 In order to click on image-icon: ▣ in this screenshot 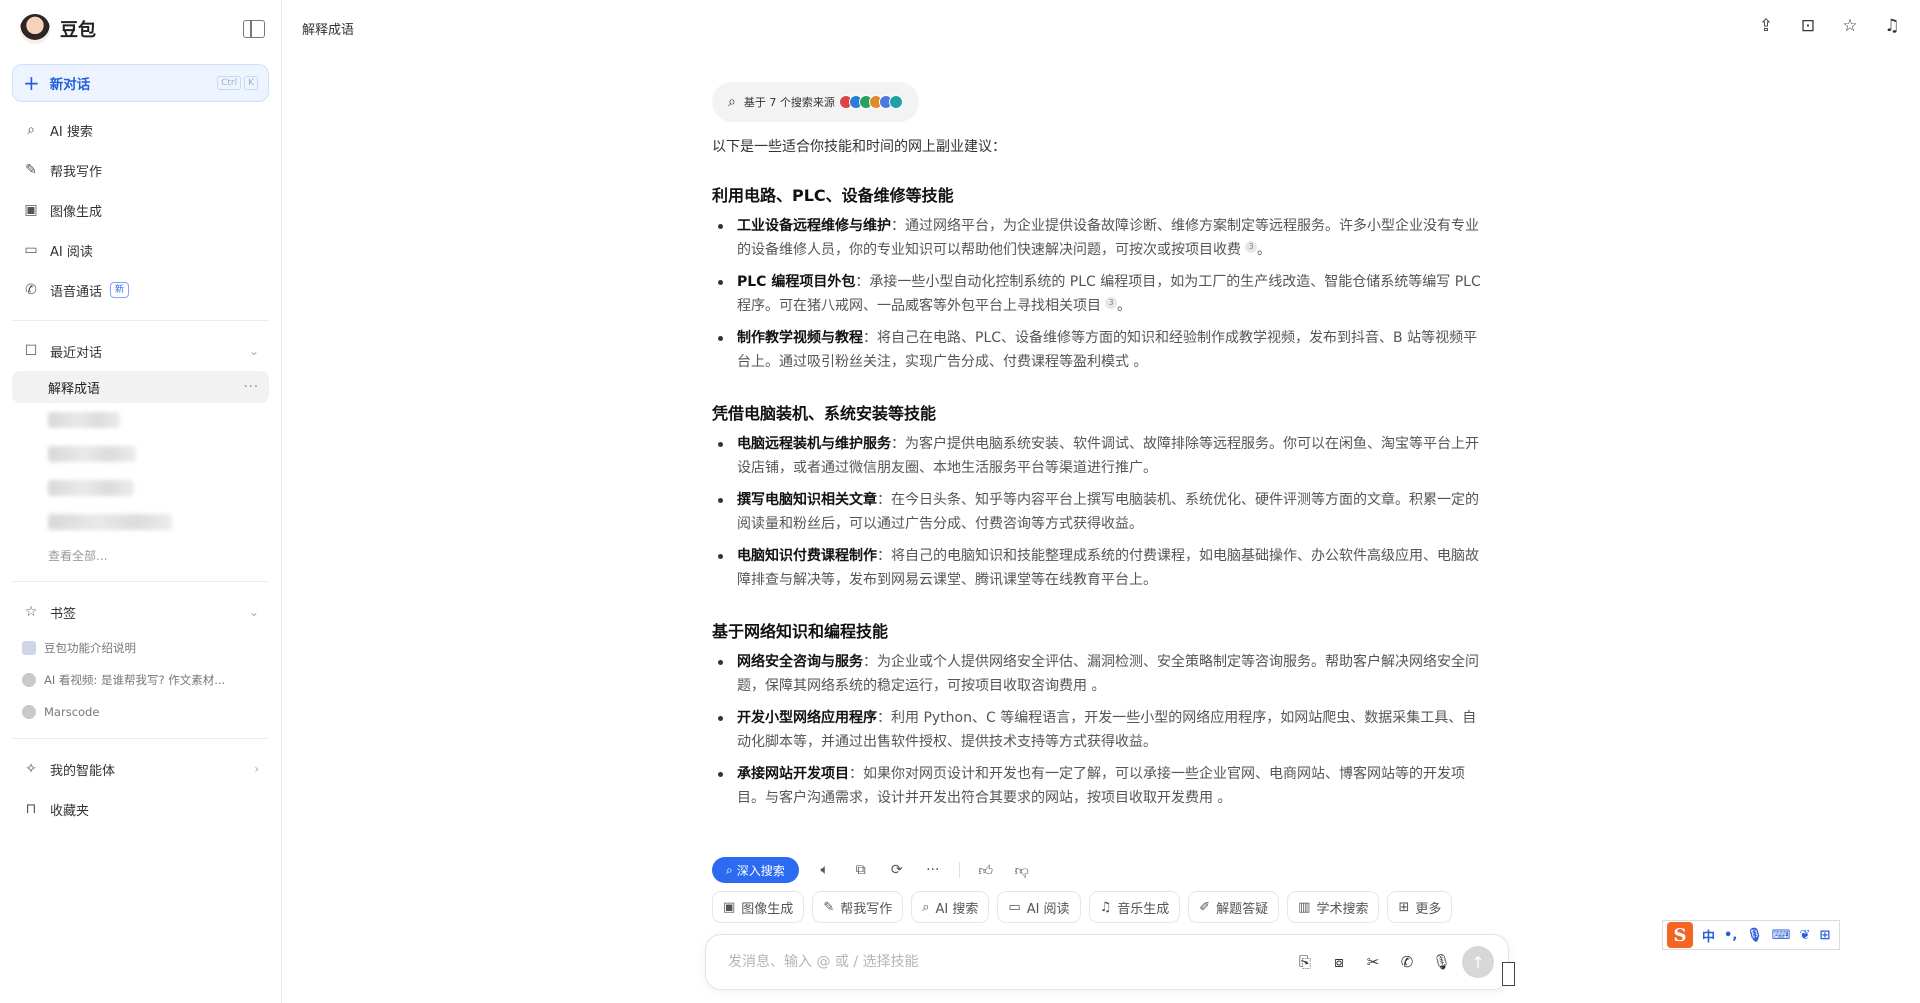, I will do `click(729, 907)`.